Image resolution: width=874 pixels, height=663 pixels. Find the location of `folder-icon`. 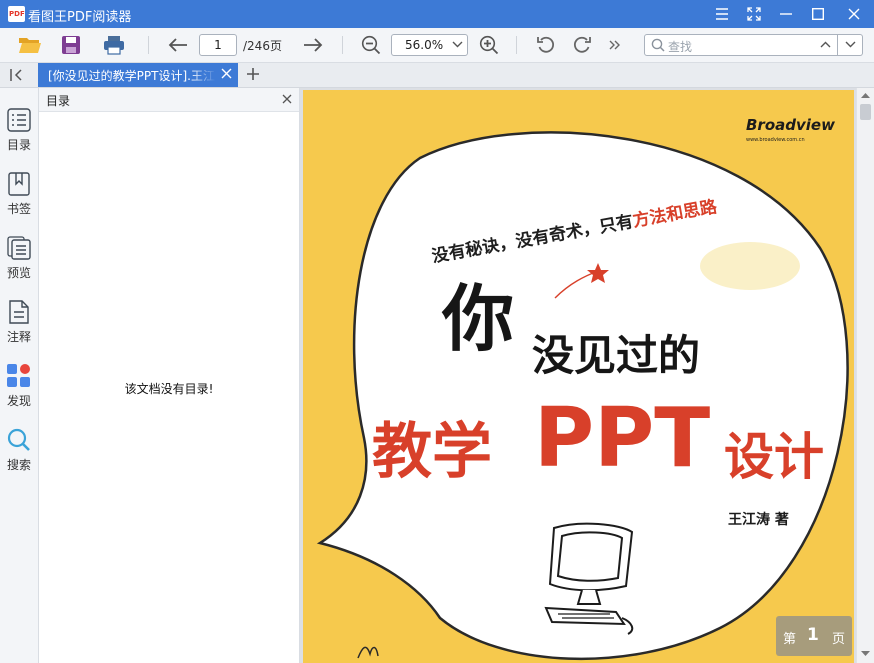

folder-icon is located at coordinates (30, 45).